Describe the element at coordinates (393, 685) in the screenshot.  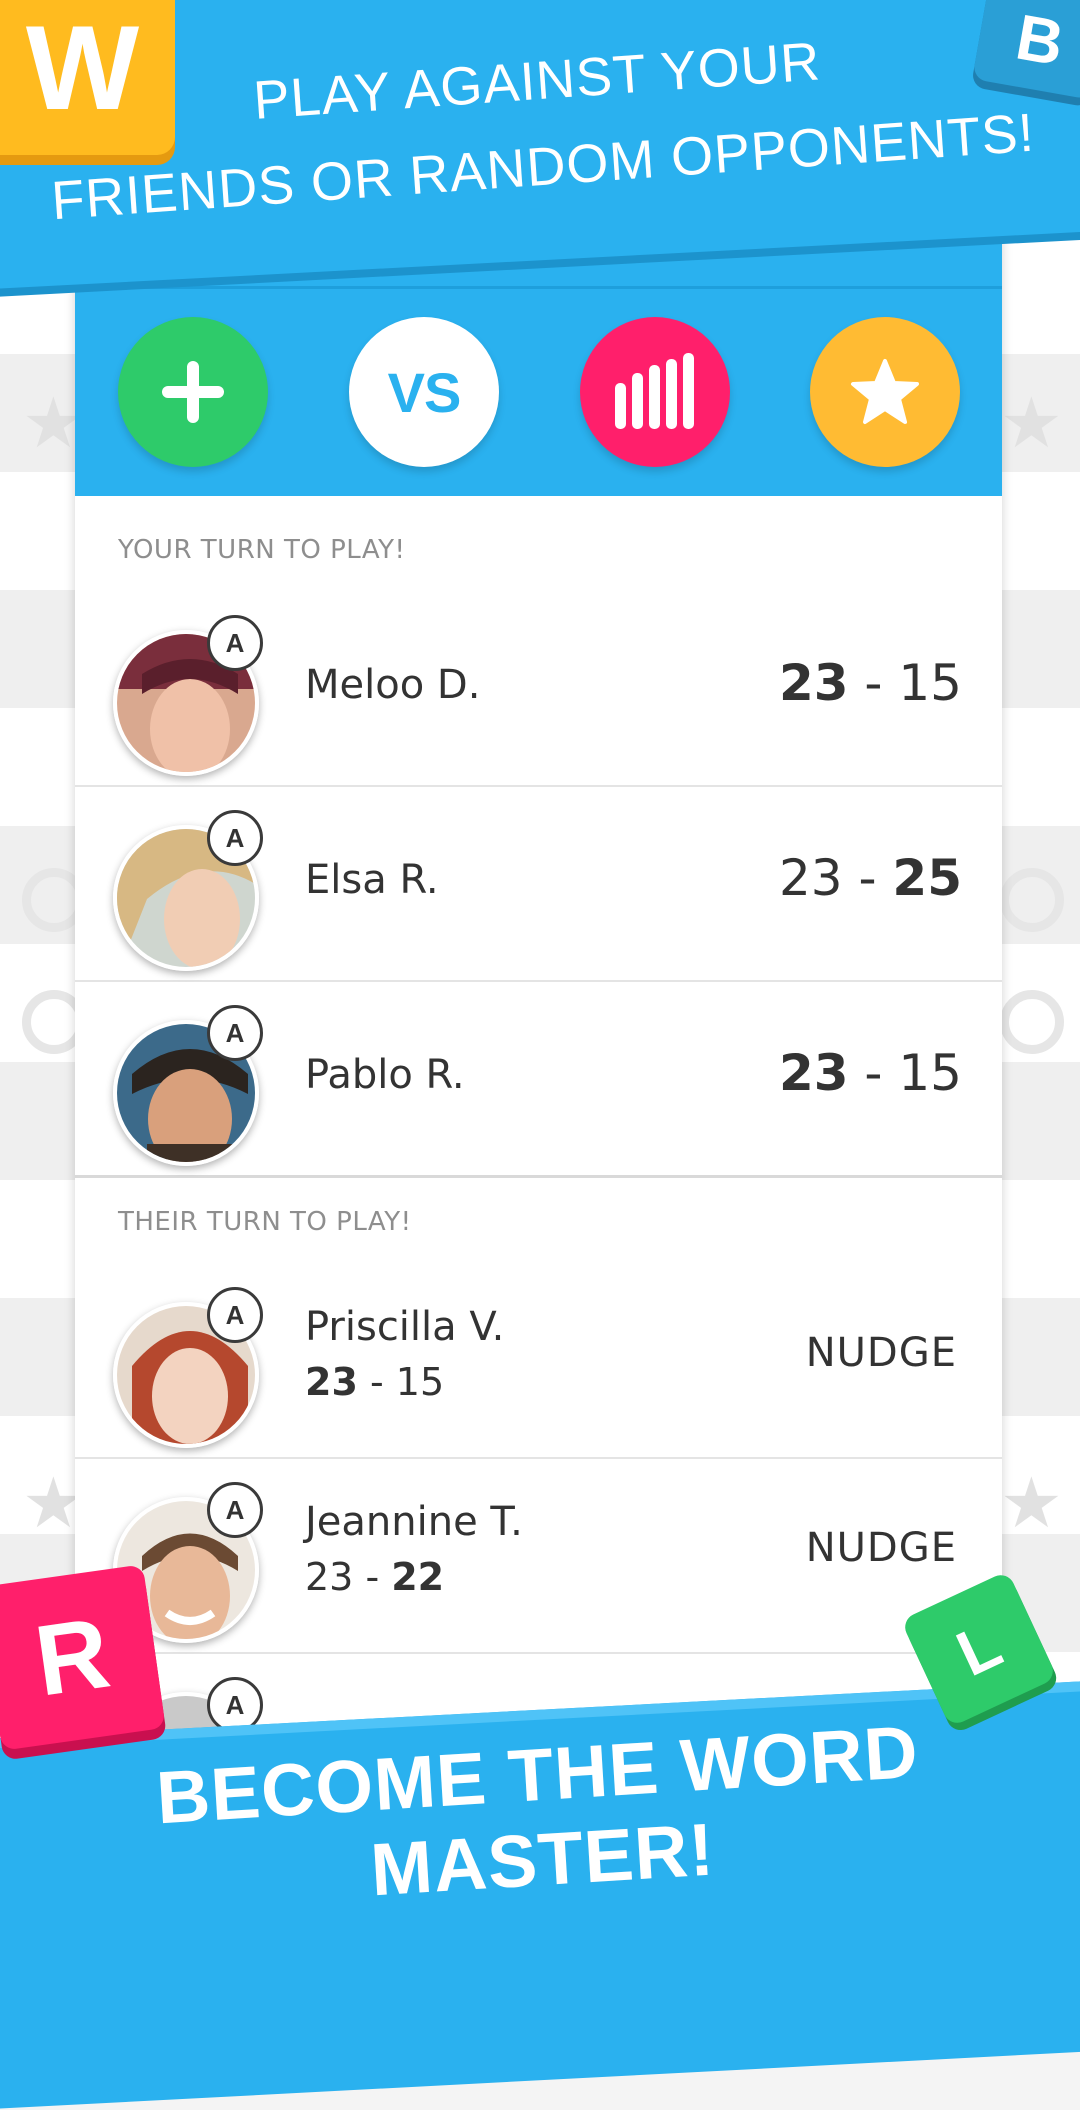
I see `player-name: Meloo D.` at that location.